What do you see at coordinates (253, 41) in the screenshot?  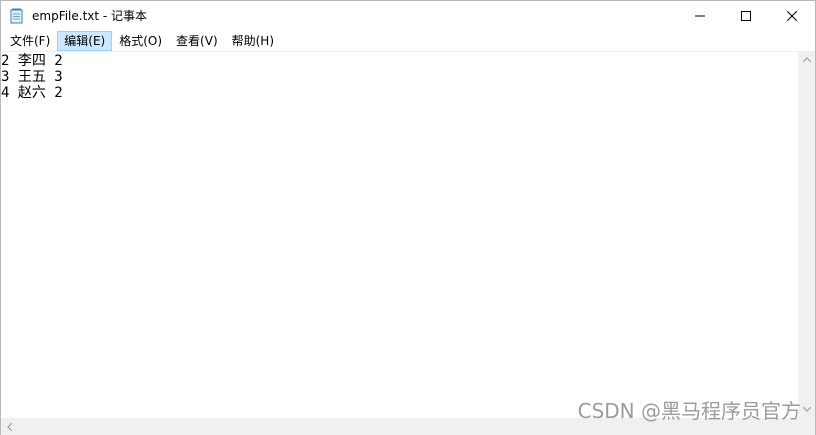 I see `menu-help: 帮助(H)` at bounding box center [253, 41].